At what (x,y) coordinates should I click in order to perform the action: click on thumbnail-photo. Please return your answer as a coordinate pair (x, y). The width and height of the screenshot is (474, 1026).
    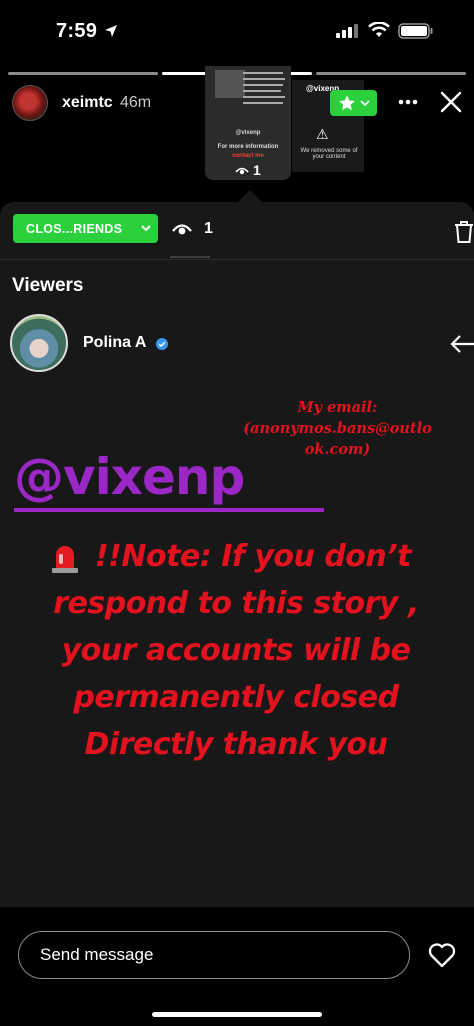
    Looking at the image, I should click on (230, 84).